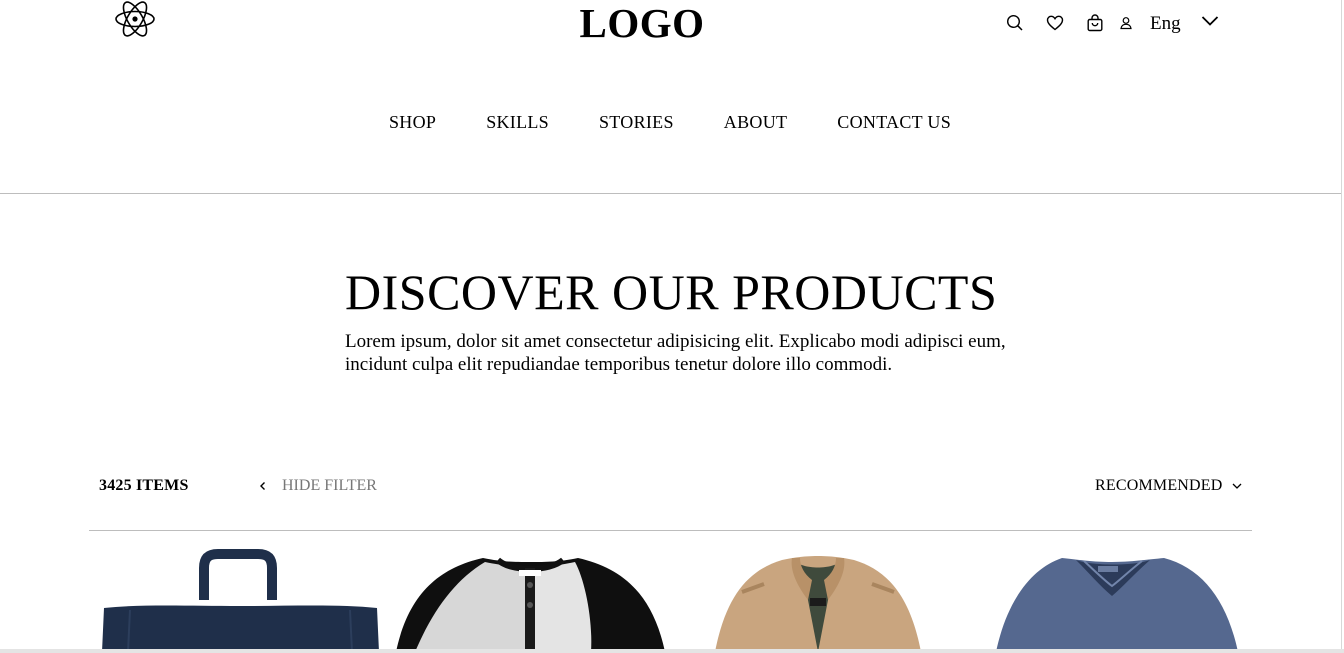 The image size is (1344, 653). What do you see at coordinates (240, 596) in the screenshot?
I see `product-image-tote-bag` at bounding box center [240, 596].